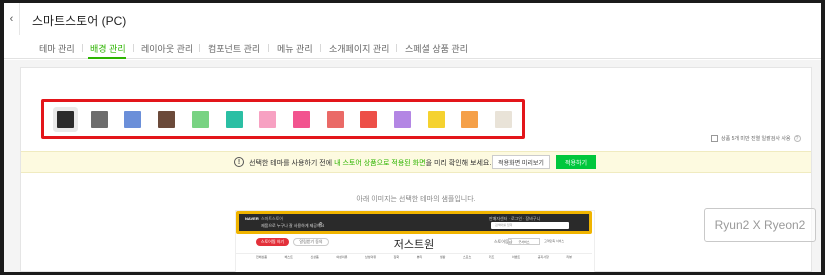  What do you see at coordinates (714, 138) in the screenshot?
I see `option-checkbox` at bounding box center [714, 138].